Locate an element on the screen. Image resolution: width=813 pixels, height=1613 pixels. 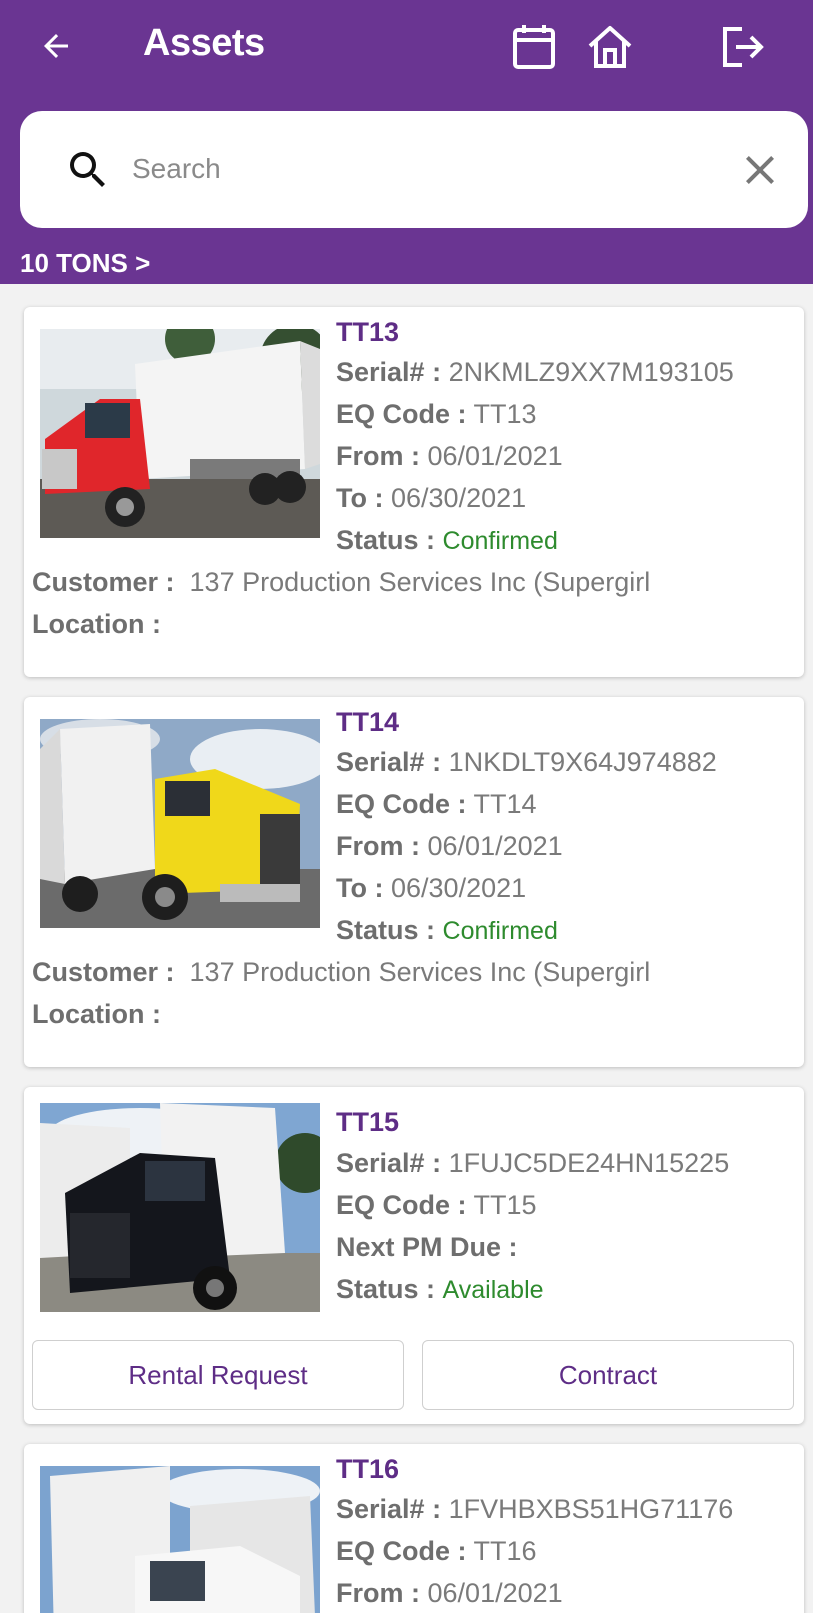
clear-icon is located at coordinates (760, 170).